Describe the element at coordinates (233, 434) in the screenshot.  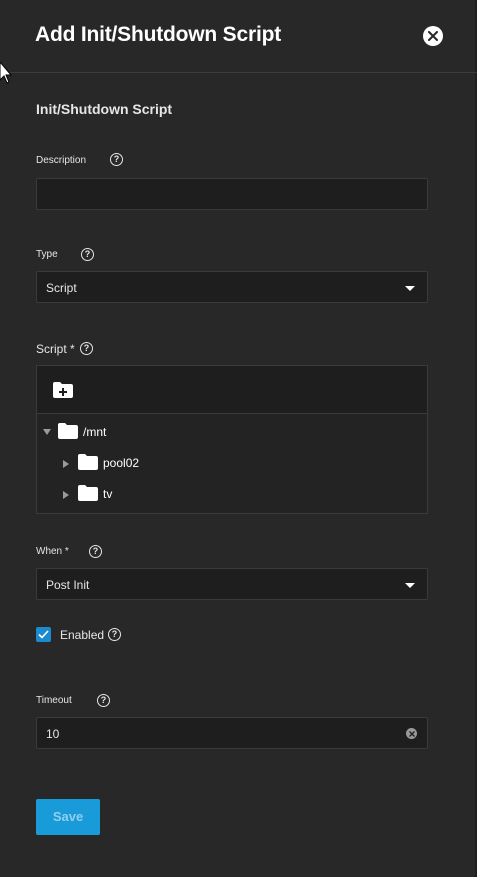
I see `tree-node-mnt: /mnt` at that location.